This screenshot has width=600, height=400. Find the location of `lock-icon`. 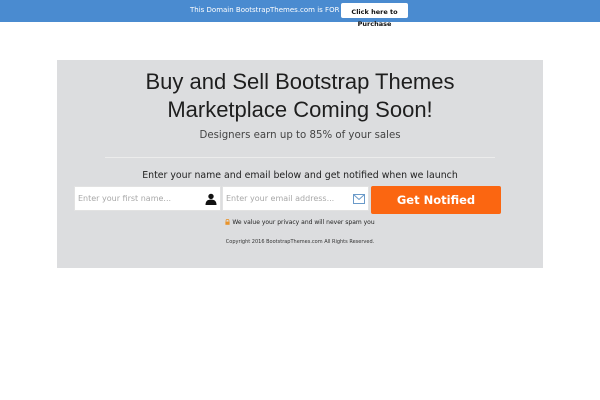

lock-icon is located at coordinates (227, 222).